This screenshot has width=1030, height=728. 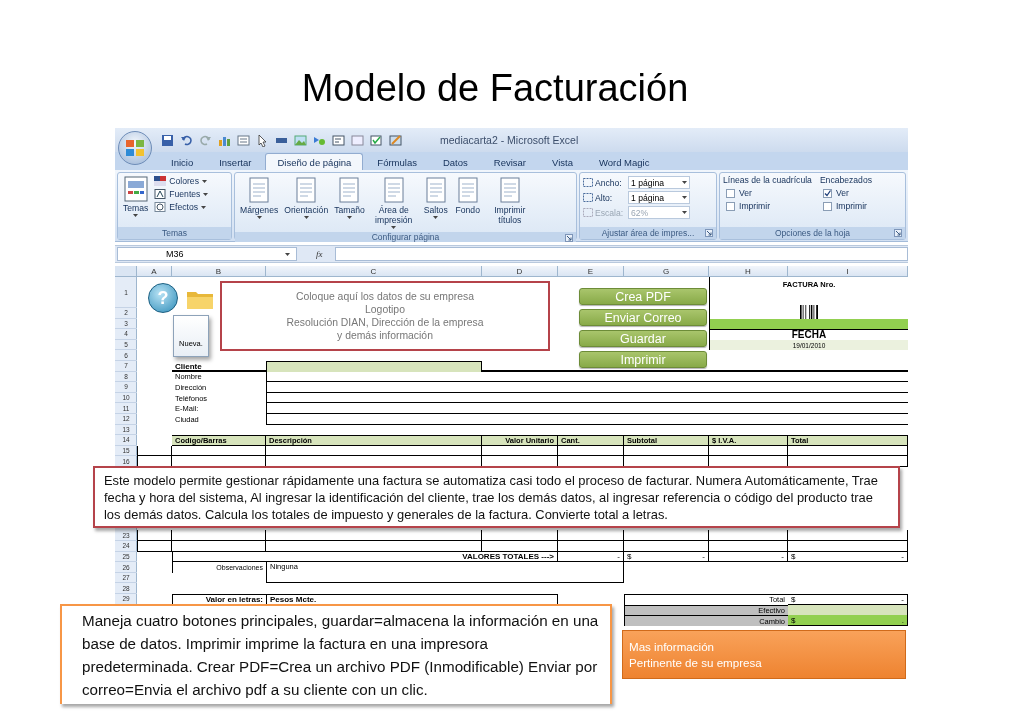 What do you see at coordinates (496, 497) in the screenshot?
I see `callout: Este modelo permite gestionar rápidamente una factura se automatiza casi todo el proceso de facturar. Numera Automáticamente, Trae fecha y hora del sistema, Al ingresar la identificación del cliente, trae los demás datos, al ingresar referencia o código del producto trae los demás datos. Calcula los totales de impuesto y generales de la factura. Convierte total a letras.` at bounding box center [496, 497].